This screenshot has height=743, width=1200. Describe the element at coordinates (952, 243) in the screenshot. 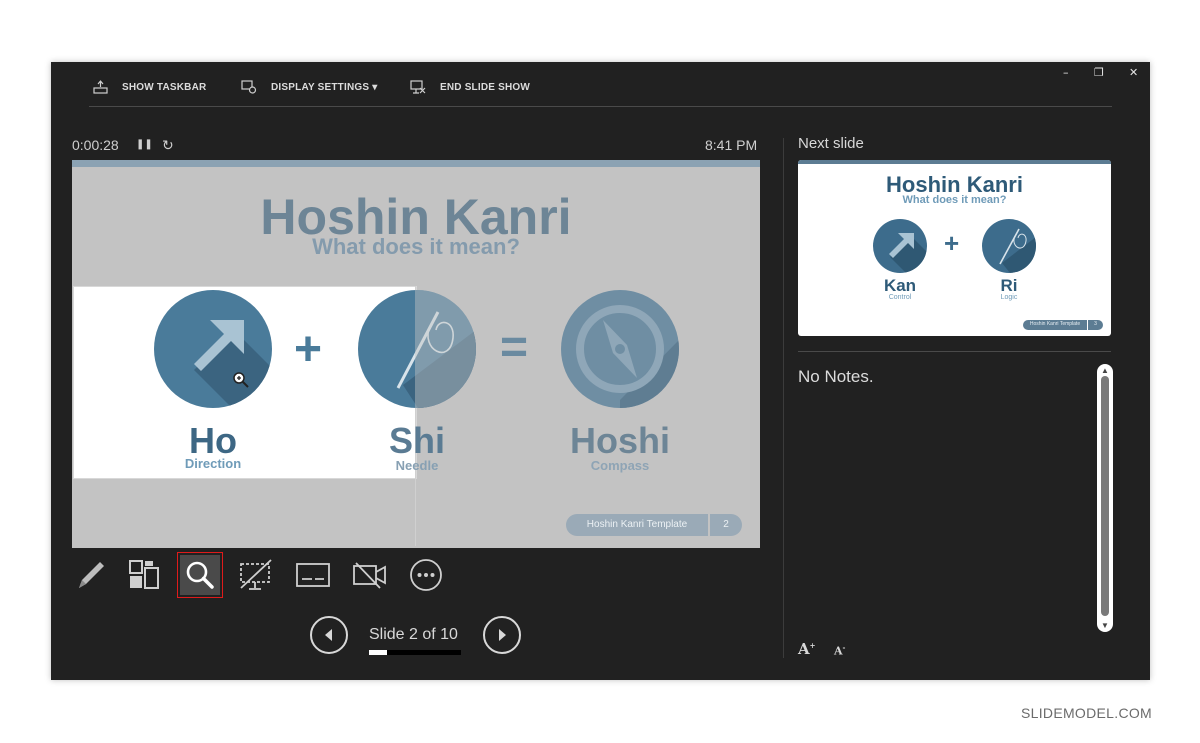

I see `thumb-plus: +` at that location.